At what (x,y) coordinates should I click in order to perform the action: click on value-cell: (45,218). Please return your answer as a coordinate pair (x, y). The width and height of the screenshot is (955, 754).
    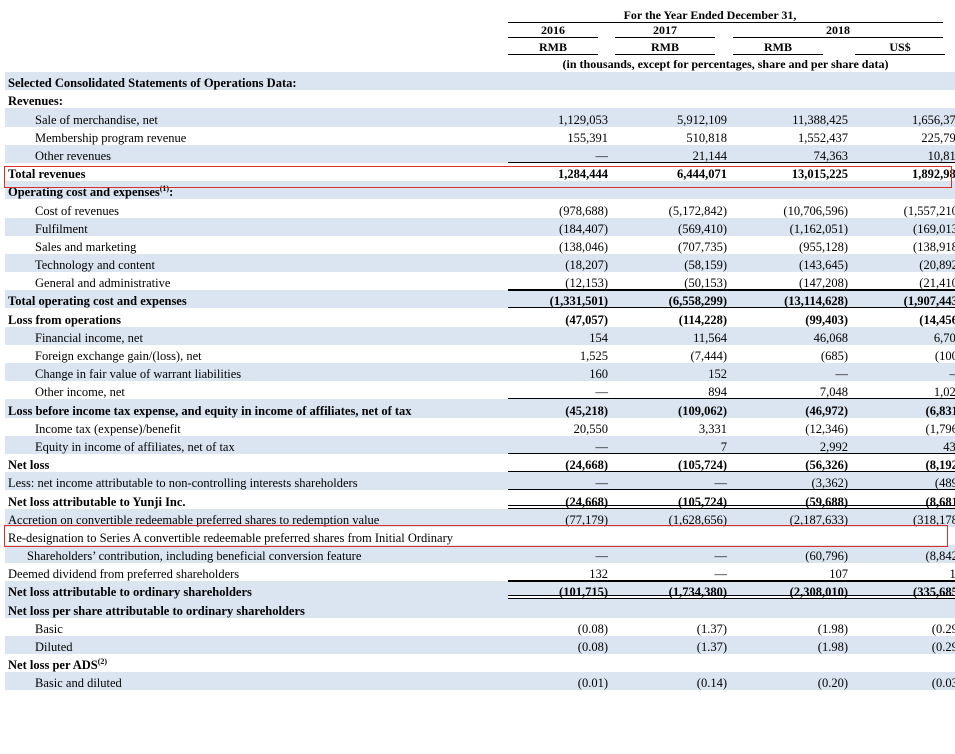
    Looking at the image, I should click on (559, 408).